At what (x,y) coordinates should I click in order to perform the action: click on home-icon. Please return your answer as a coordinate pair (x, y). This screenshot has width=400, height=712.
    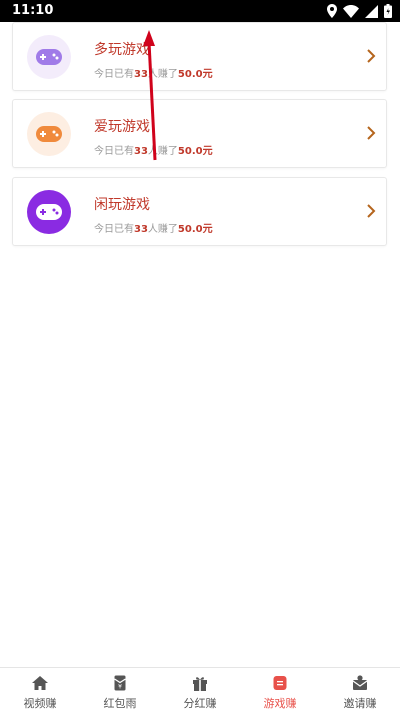
    Looking at the image, I should click on (40, 683).